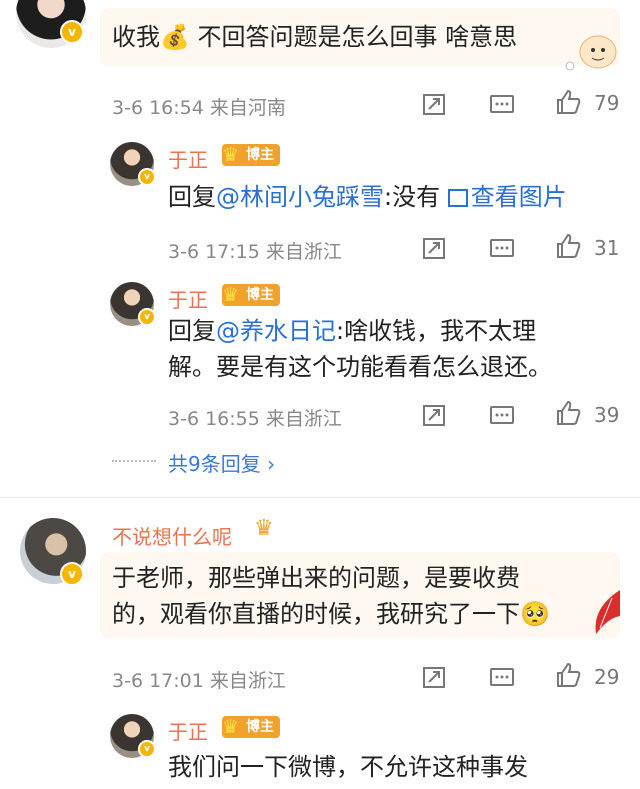  I want to click on user-name: 不说想什么呢, so click(172, 535).